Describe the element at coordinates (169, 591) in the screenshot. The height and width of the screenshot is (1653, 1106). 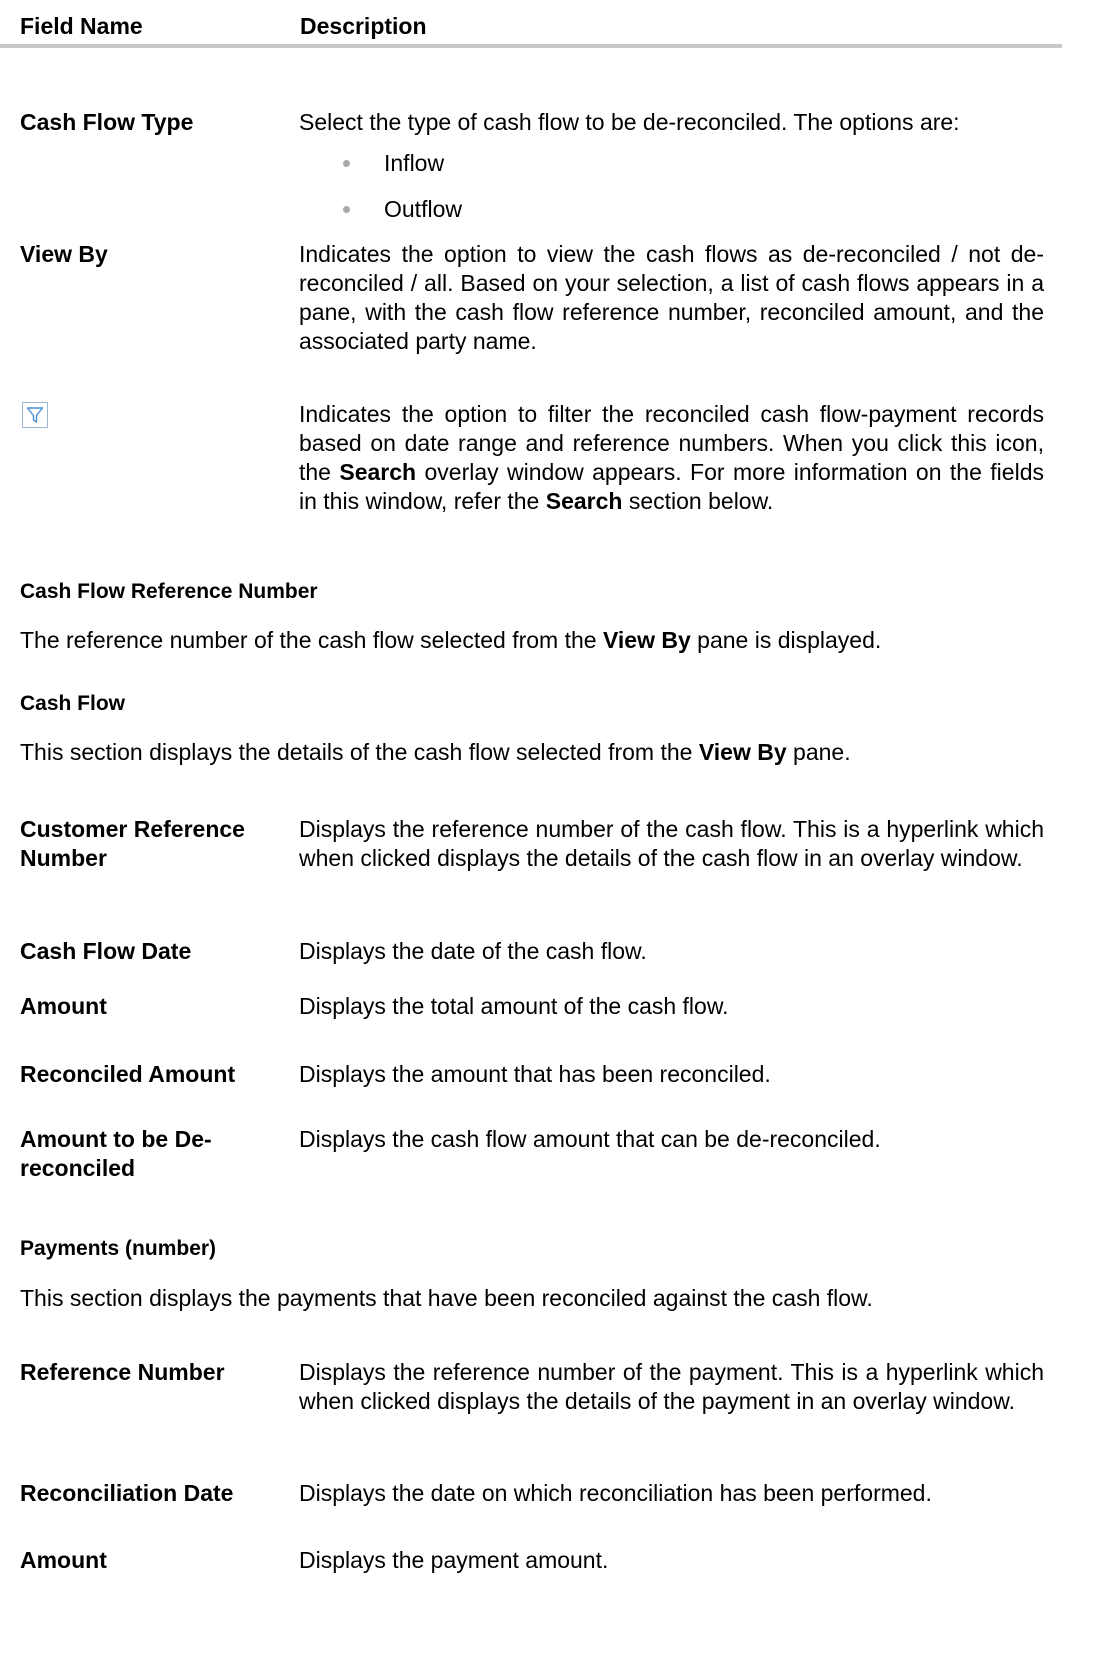
I see `section-title-reference: Cash Flow Reference Number` at that location.